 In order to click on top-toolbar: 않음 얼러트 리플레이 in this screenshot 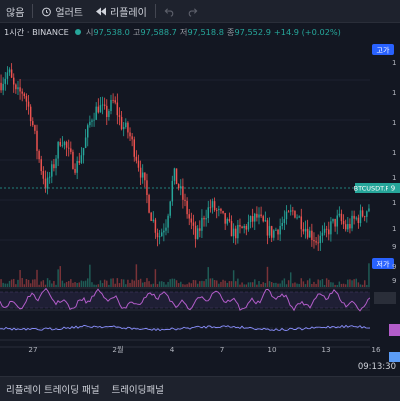, I will do `click(200, 11)`.